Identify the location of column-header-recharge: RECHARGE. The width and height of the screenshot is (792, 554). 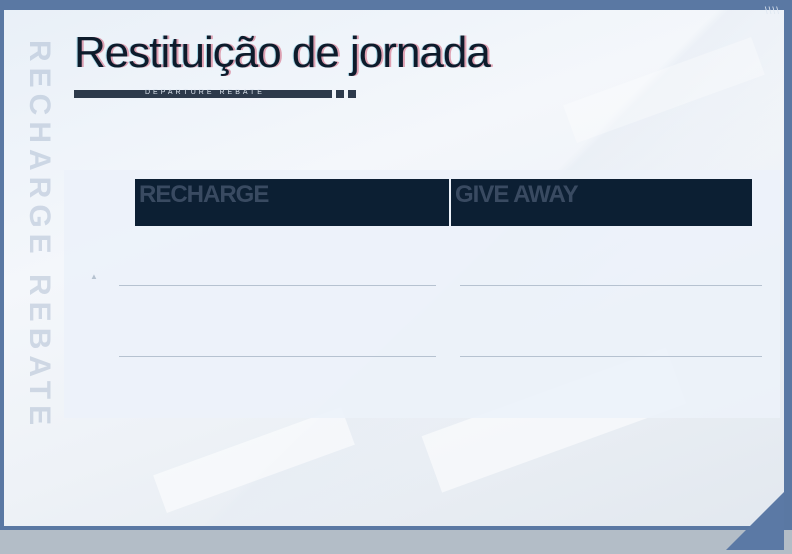
(292, 202).